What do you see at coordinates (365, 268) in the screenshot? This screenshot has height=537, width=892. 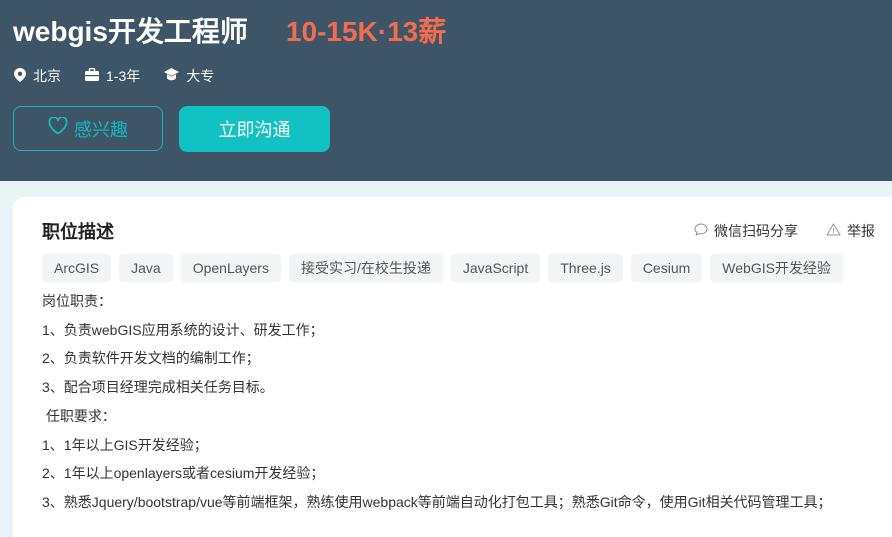 I see `skill-tag: 接受实习/在校生投递` at bounding box center [365, 268].